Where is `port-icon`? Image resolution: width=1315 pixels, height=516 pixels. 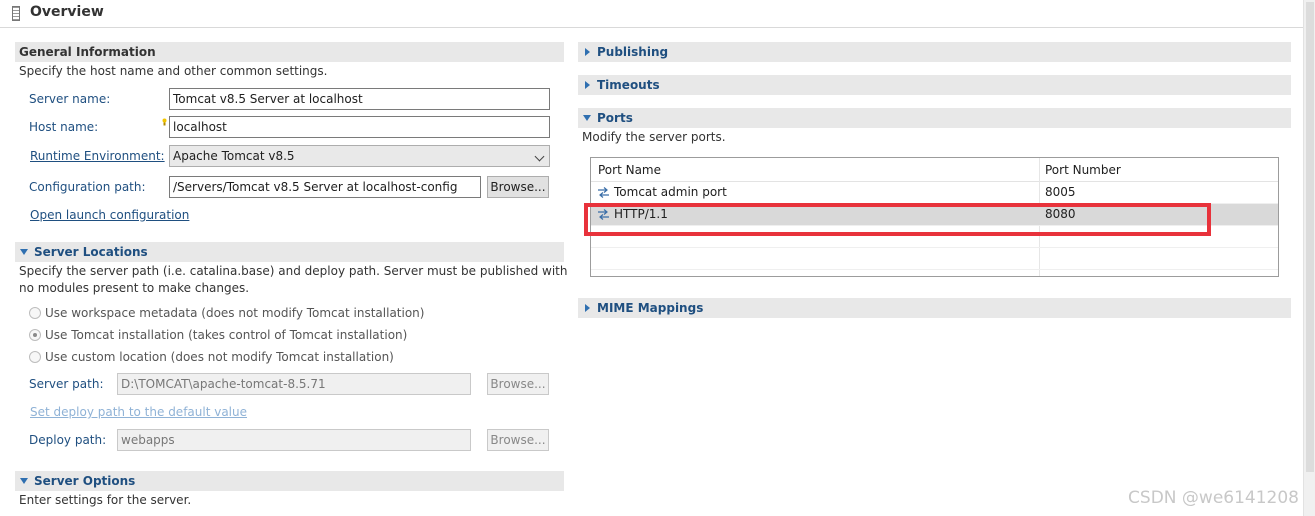 port-icon is located at coordinates (603, 192).